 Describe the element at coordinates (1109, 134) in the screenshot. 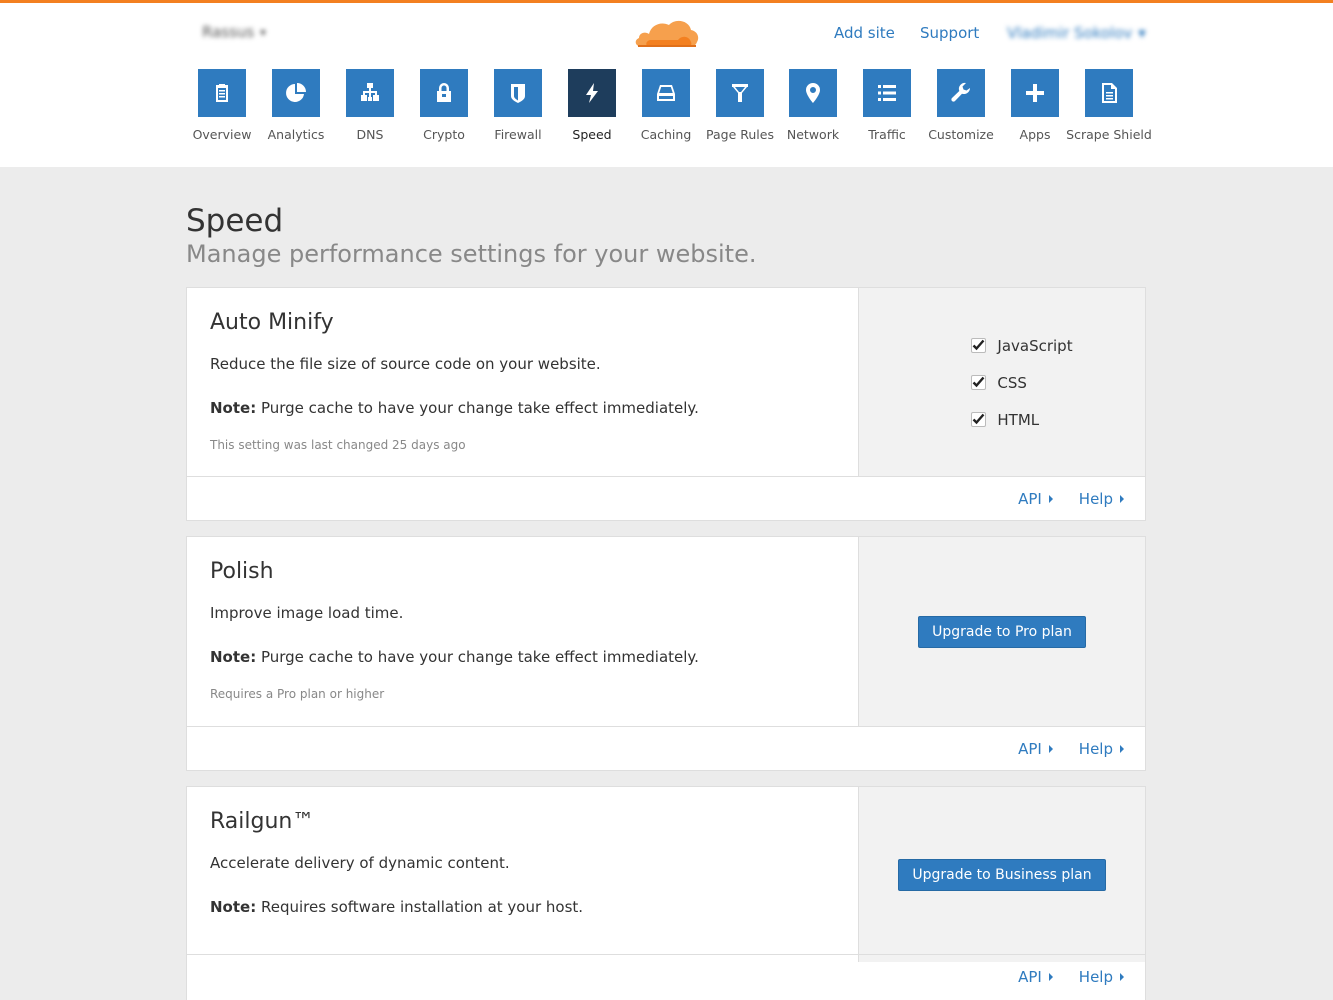

I see `nav-label: Scrape Shield` at that location.